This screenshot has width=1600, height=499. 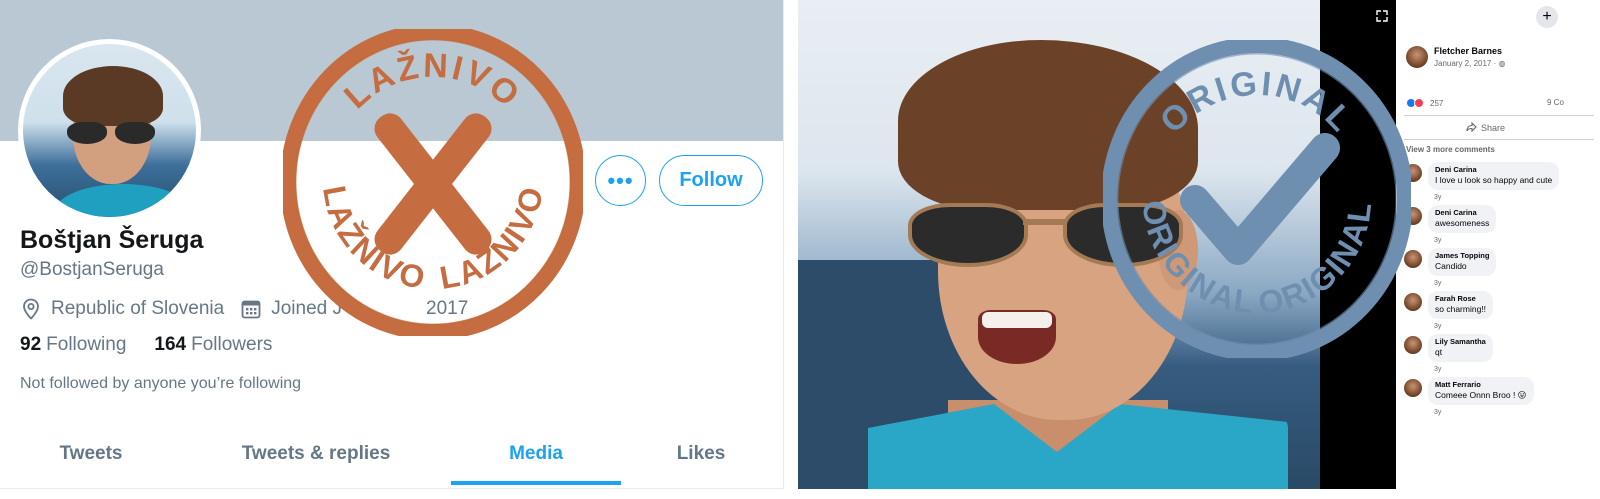 What do you see at coordinates (91, 453) in the screenshot?
I see `tab-tweets: Tweets` at bounding box center [91, 453].